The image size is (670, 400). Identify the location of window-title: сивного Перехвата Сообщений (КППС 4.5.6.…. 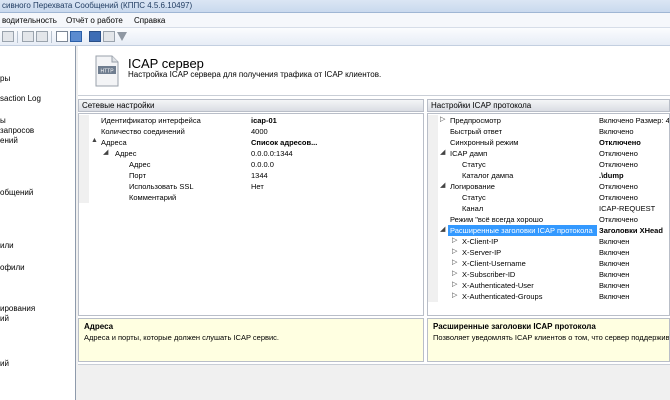
(97, 5).